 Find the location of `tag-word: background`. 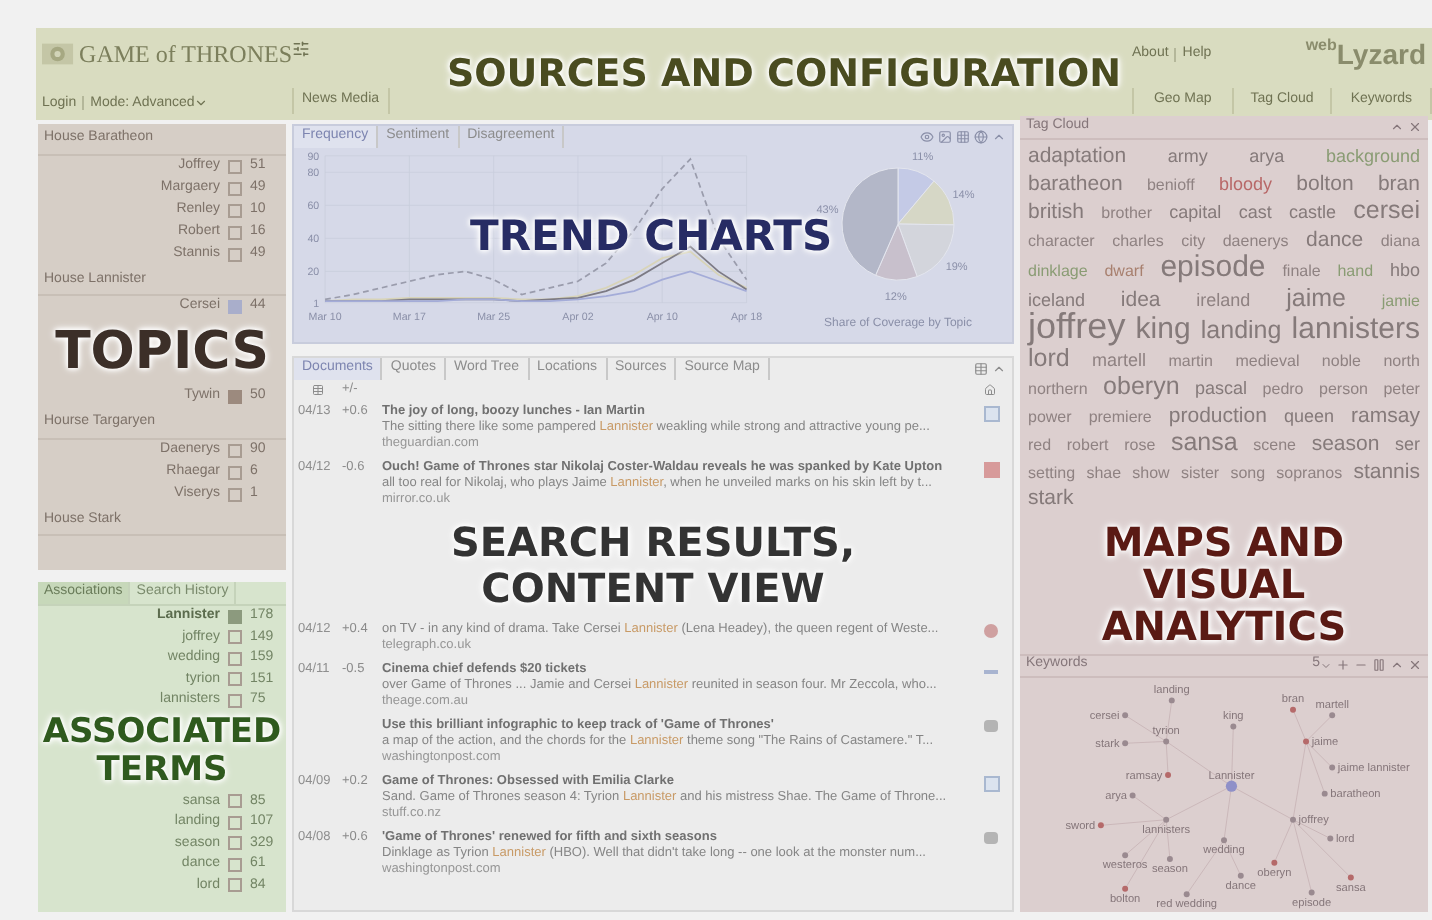

tag-word: background is located at coordinates (1372, 157).